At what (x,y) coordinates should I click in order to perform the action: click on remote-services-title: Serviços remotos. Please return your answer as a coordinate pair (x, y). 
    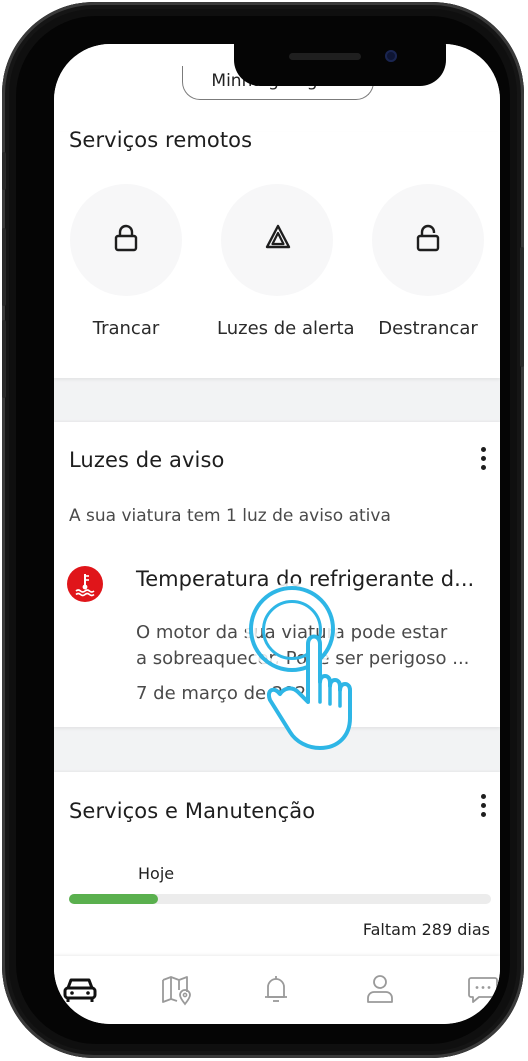
    Looking at the image, I should click on (161, 140).